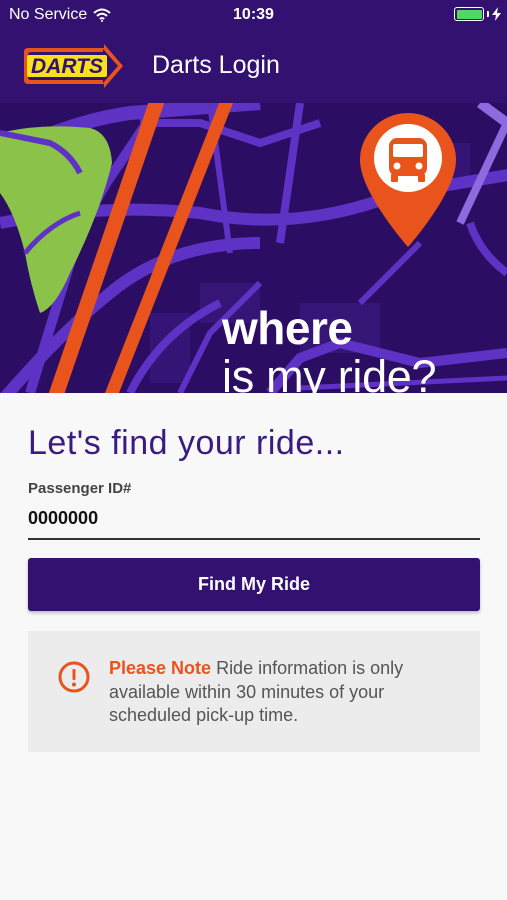 The width and height of the screenshot is (507, 900). I want to click on charging-icon, so click(496, 14).